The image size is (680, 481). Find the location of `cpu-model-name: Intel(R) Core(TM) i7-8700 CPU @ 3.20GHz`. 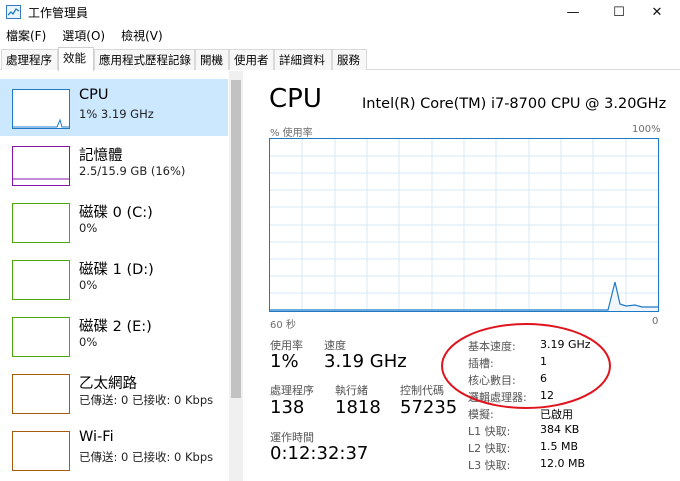

cpu-model-name: Intel(R) Core(TM) i7-8700 CPU @ 3.20GHz is located at coordinates (514, 104).